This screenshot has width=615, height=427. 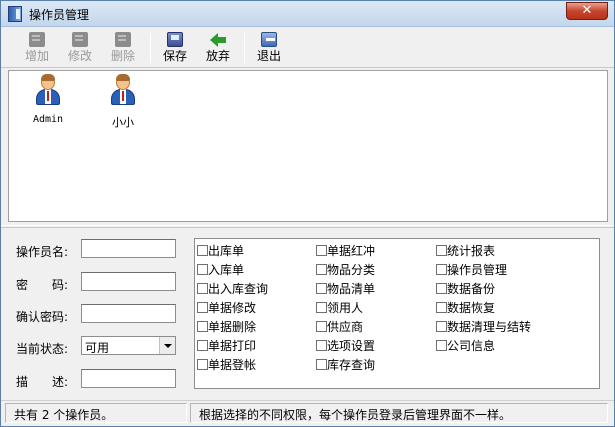 What do you see at coordinates (42, 349) in the screenshot?
I see `status-label: 当前状态:` at bounding box center [42, 349].